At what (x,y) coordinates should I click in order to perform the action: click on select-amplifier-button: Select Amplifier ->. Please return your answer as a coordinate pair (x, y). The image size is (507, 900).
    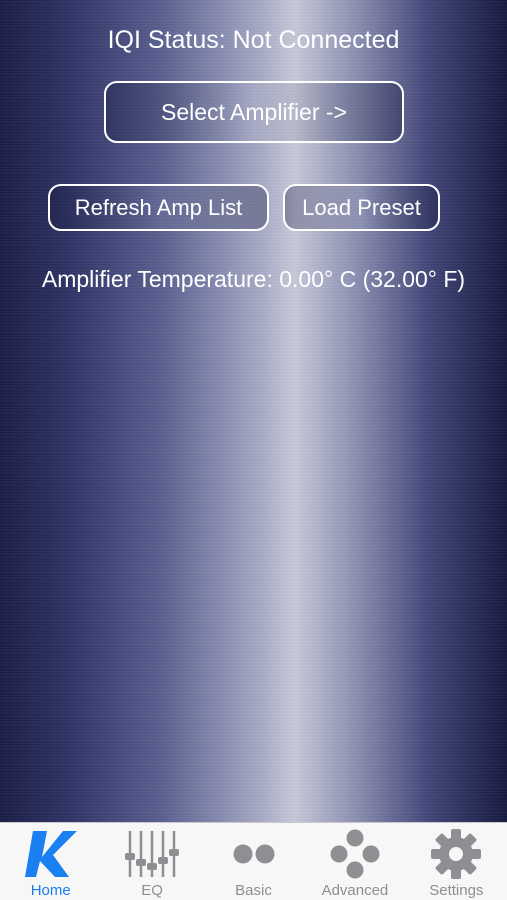
    Looking at the image, I should click on (254, 112).